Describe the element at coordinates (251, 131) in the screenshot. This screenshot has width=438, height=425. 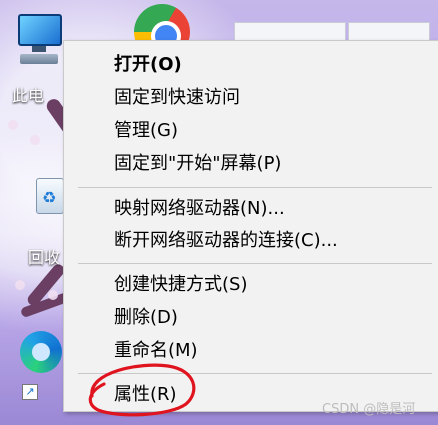
I see `menu-item-manage: 管理(G)` at that location.